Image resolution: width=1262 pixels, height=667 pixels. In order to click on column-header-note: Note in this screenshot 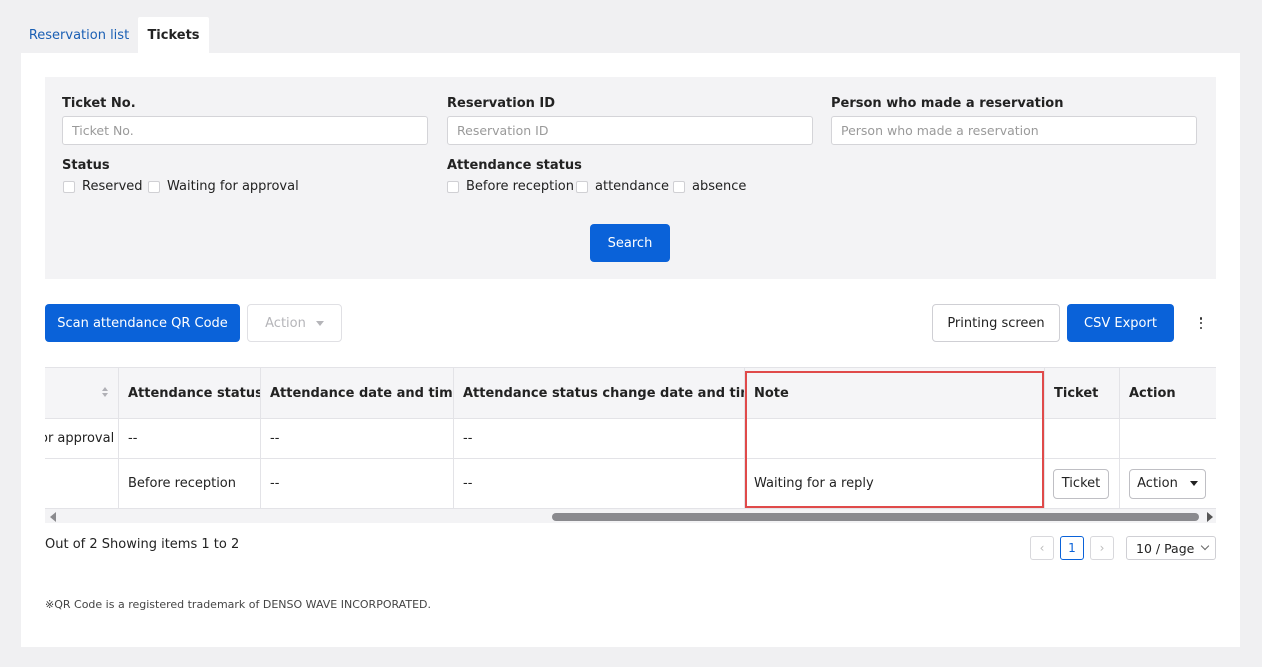, I will do `click(895, 393)`.